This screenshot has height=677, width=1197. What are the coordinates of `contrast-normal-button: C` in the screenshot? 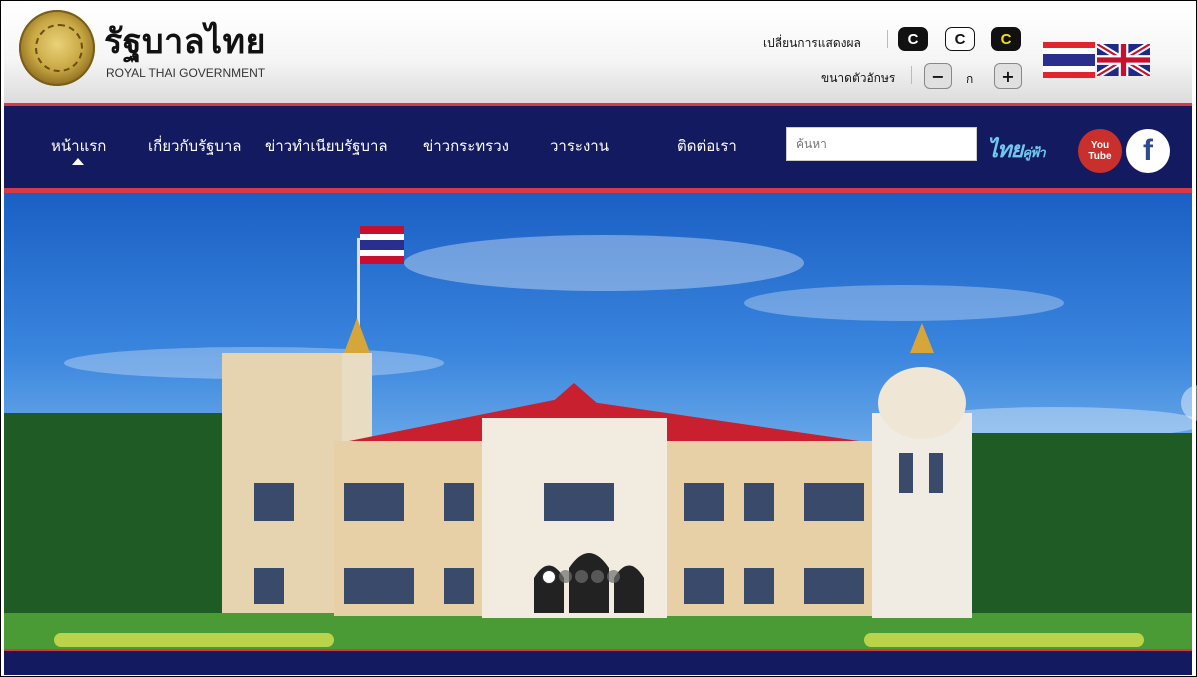 It's located at (913, 39).